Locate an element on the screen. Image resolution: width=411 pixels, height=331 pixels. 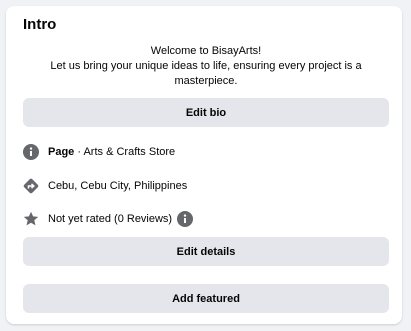
bio-line: Welcome to BisayArts! is located at coordinates (206, 51).